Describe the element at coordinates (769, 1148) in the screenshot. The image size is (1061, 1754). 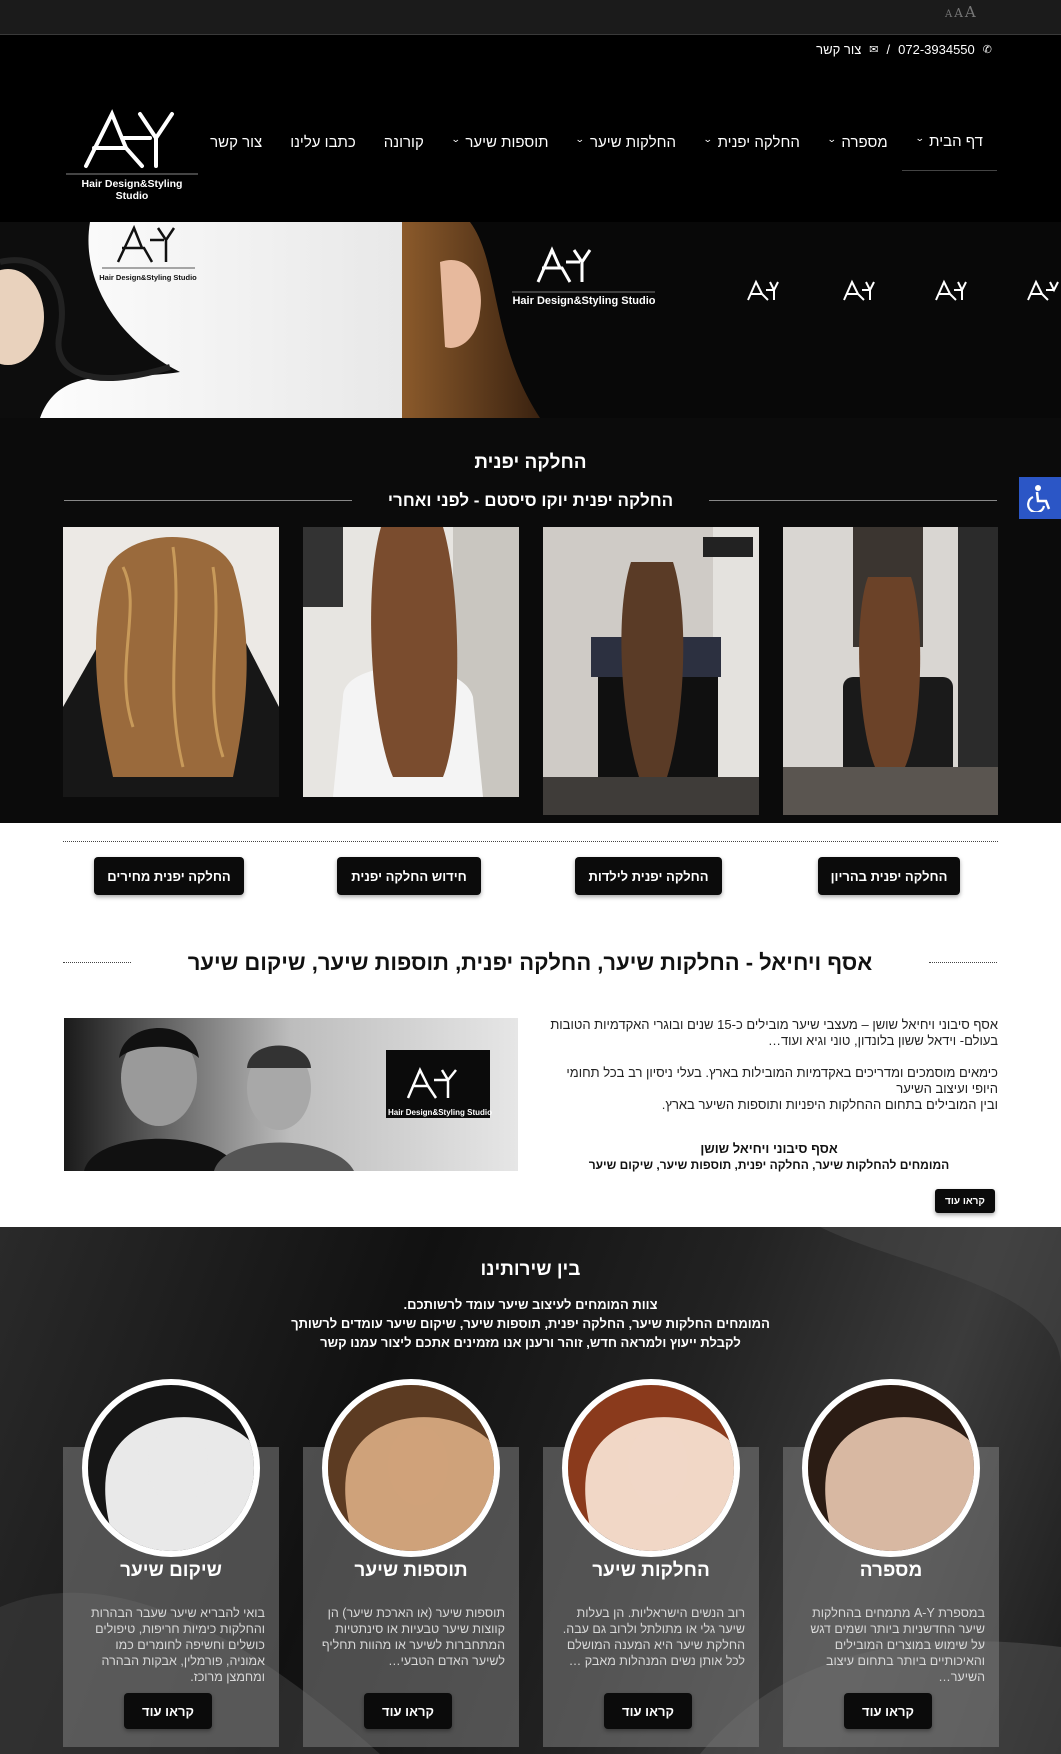
I see `about-names: אסף סיבוני ויחיאל שושן` at that location.